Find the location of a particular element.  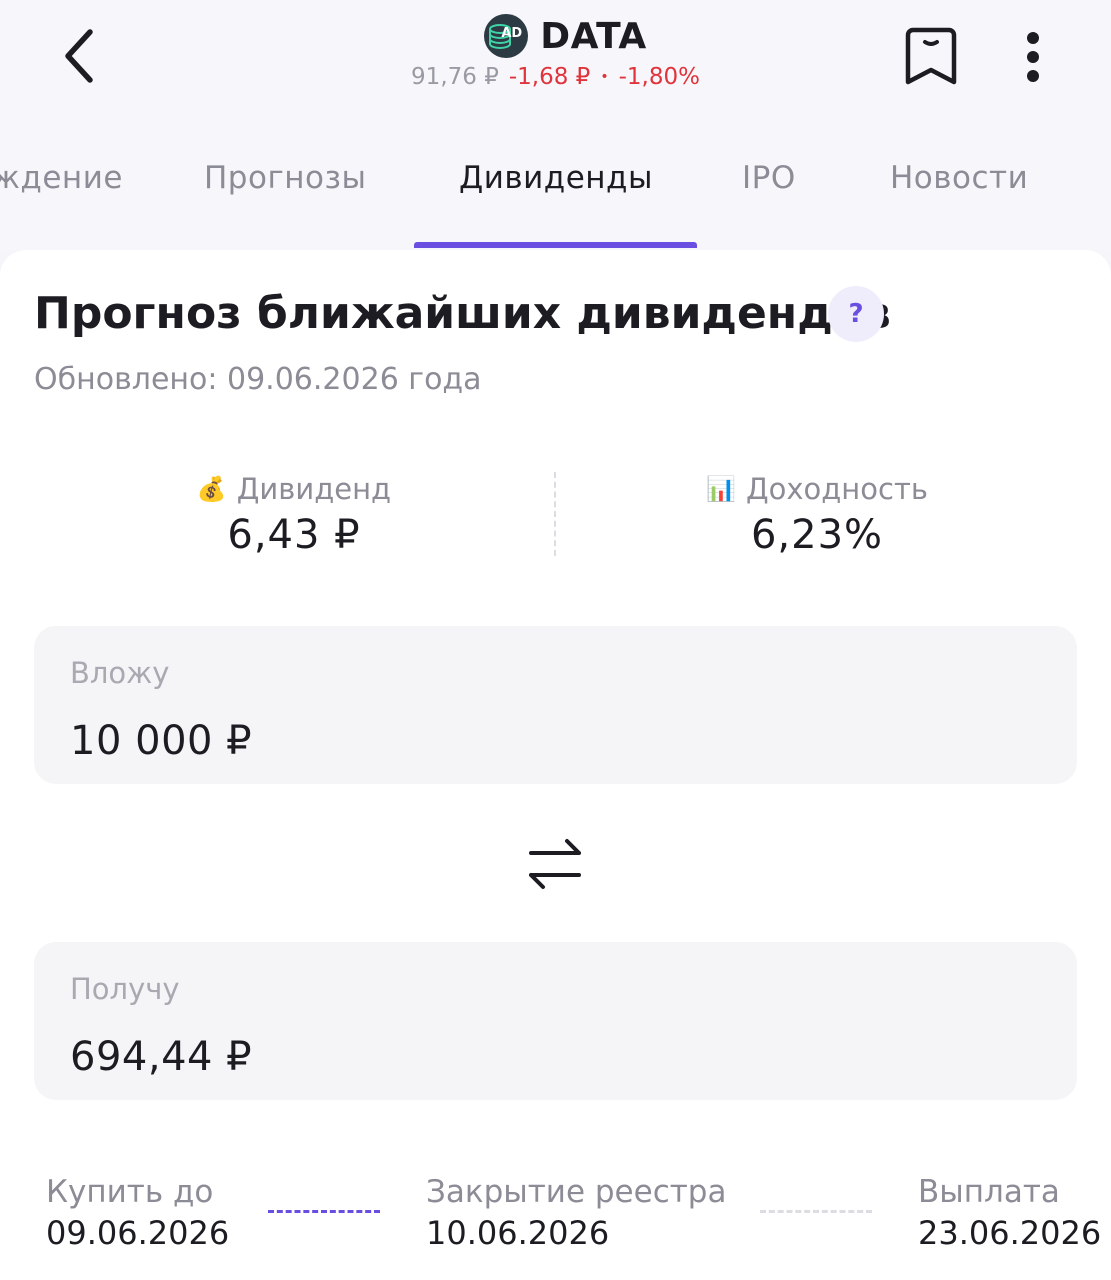

more-button is located at coordinates (1033, 57).